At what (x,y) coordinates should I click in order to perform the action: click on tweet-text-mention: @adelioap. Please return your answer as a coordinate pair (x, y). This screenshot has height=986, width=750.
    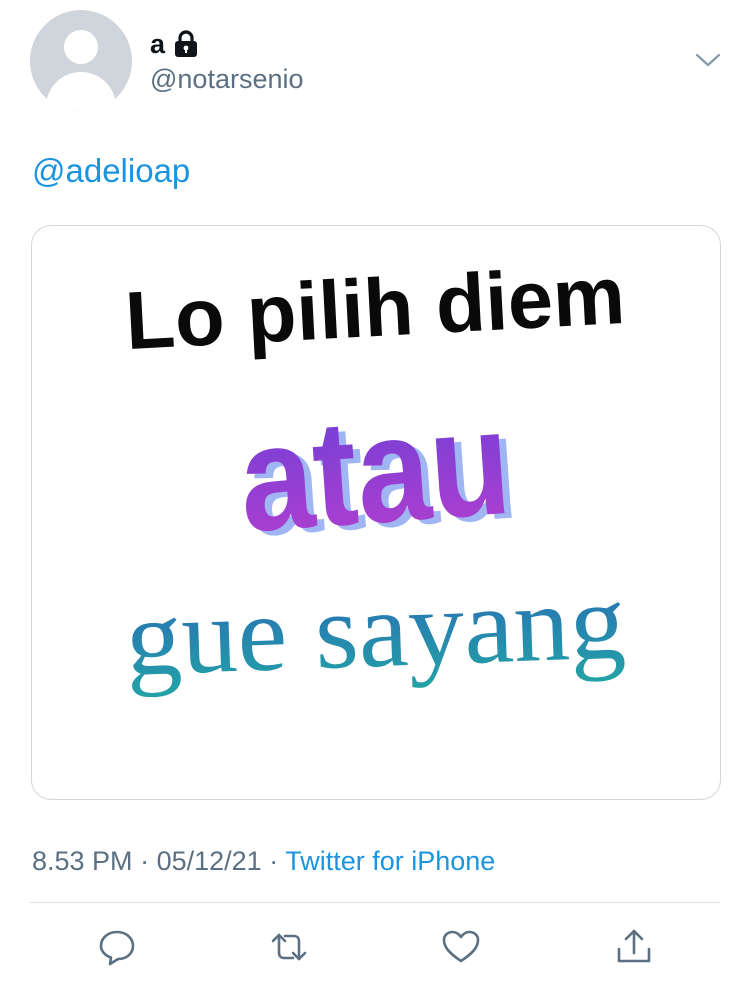
    Looking at the image, I should click on (111, 171).